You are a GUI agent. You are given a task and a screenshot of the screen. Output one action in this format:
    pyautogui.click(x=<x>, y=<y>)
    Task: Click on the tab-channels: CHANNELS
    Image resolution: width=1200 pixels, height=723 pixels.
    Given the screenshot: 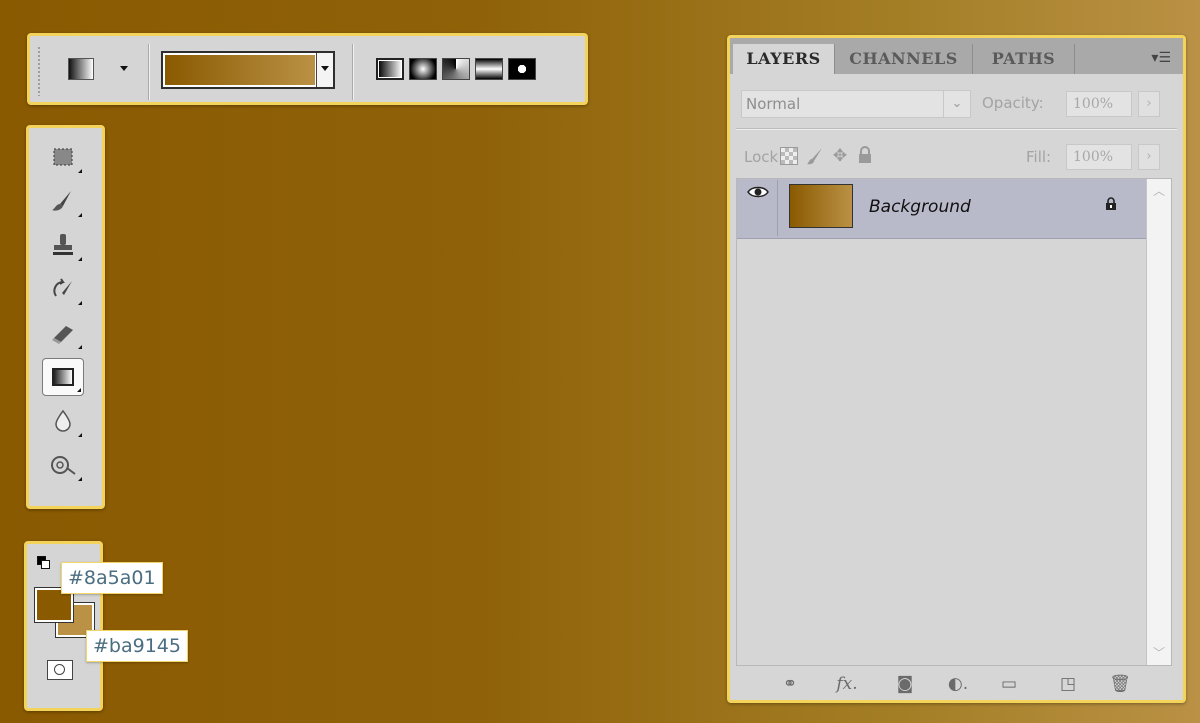 What is the action you would take?
    pyautogui.click(x=904, y=59)
    